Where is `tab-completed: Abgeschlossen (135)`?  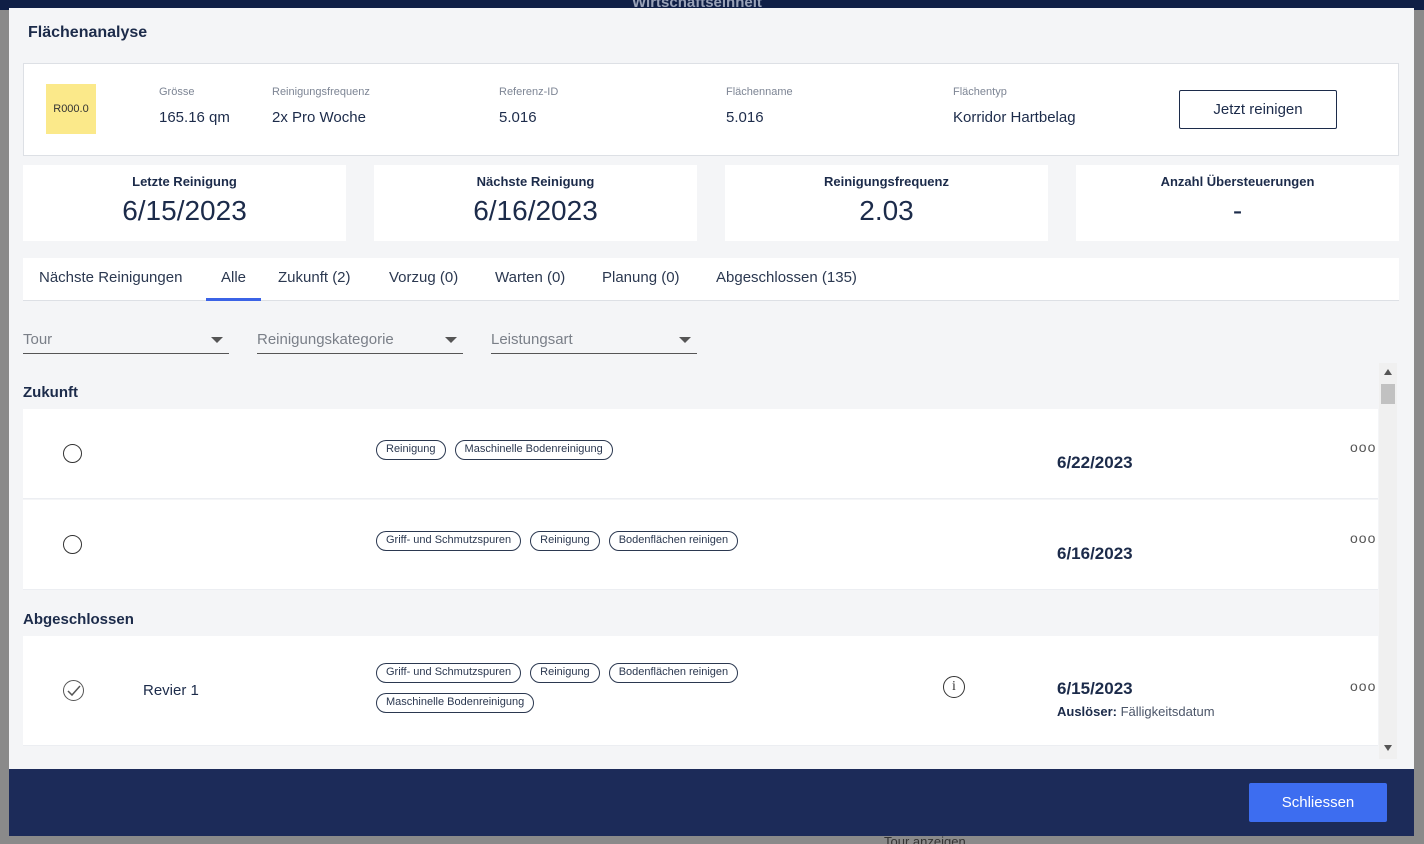 tab-completed: Abgeschlossen (135) is located at coordinates (786, 279).